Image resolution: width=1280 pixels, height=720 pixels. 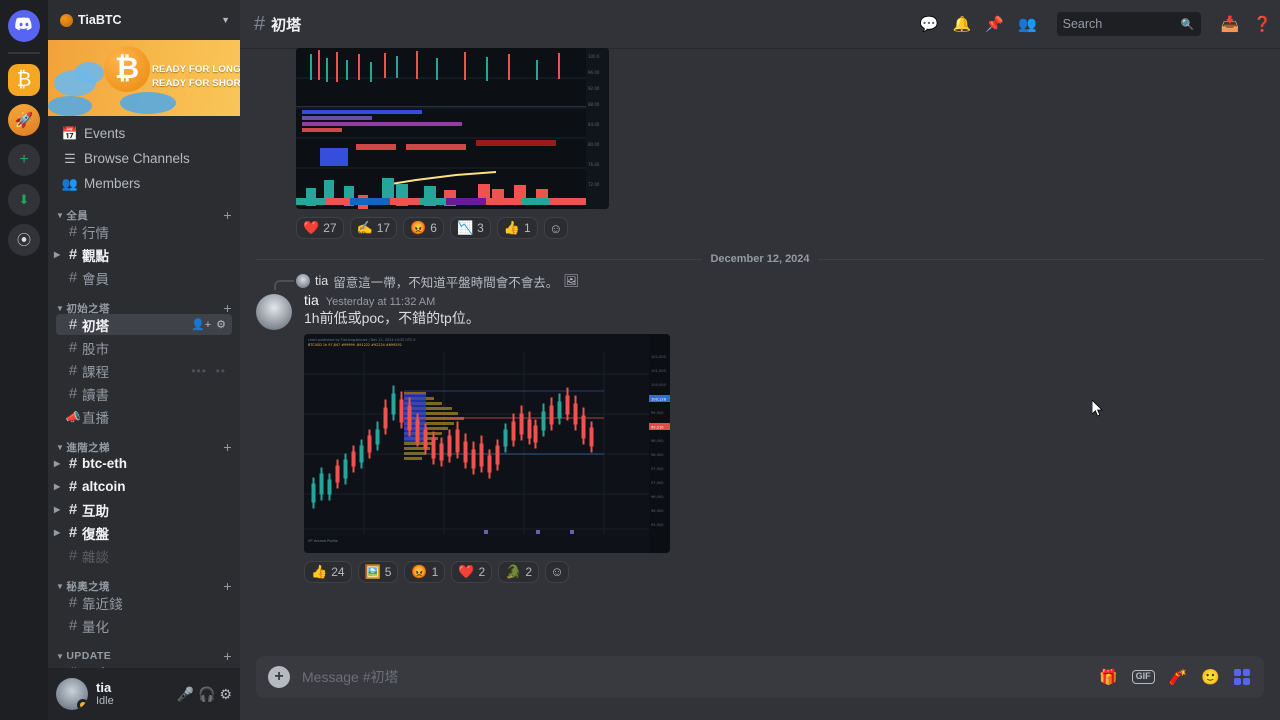 I want to click on channel-fupan: ▶ # 復盤, so click(x=143, y=532).